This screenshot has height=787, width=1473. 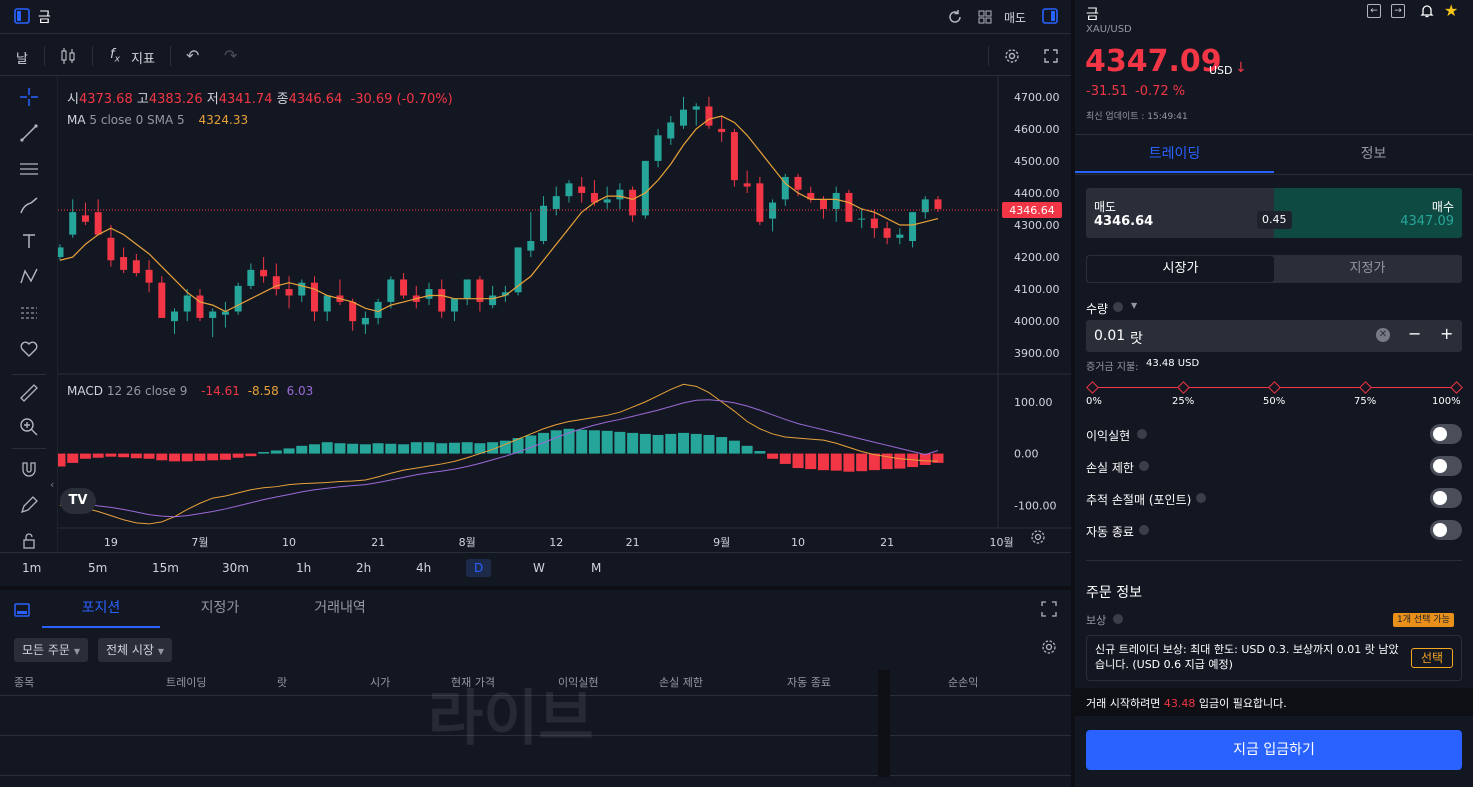 What do you see at coordinates (1049, 647) in the screenshot?
I see `table-settings-icon` at bounding box center [1049, 647].